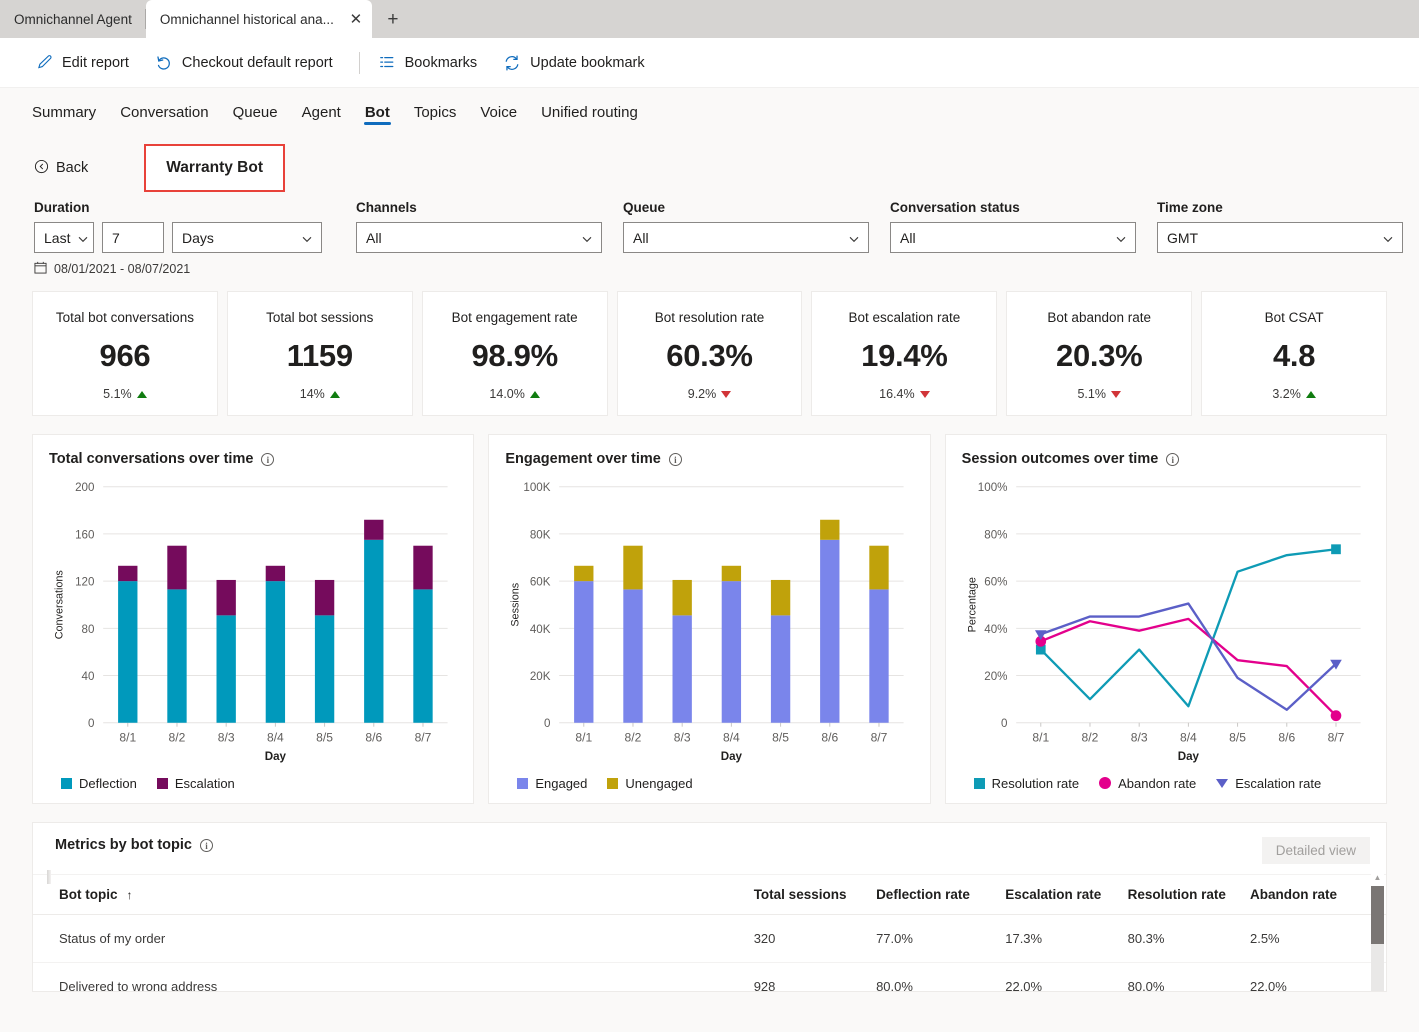 The height and width of the screenshot is (1032, 1419). What do you see at coordinates (941, 976) in the screenshot?
I see `cell-deflection-rate: 80.0%` at bounding box center [941, 976].